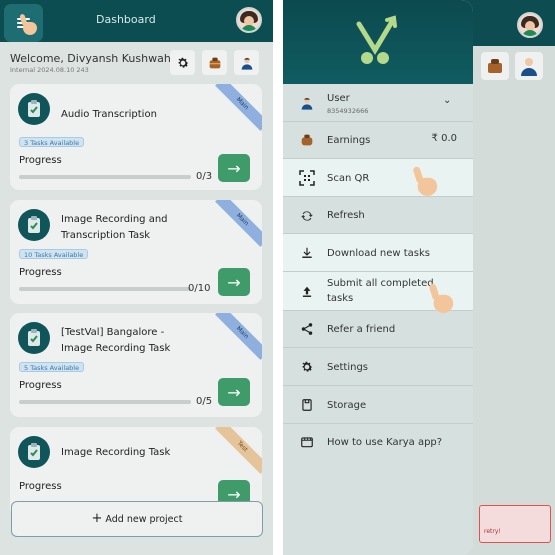 This screenshot has width=555, height=555. Describe the element at coordinates (347, 405) in the screenshot. I see `menu-item-label: Storage` at that location.